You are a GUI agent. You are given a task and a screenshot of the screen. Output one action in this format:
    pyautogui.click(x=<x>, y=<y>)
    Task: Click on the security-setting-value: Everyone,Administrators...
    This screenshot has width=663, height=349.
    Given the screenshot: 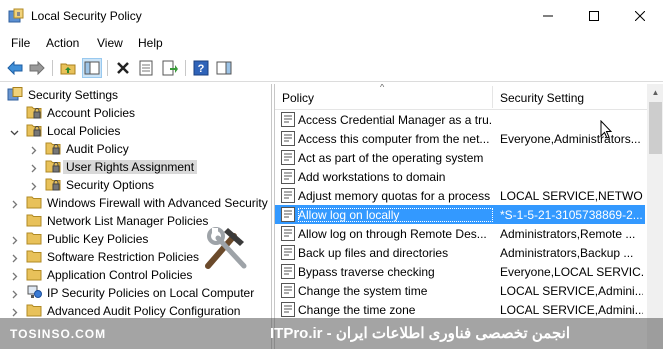 What is the action you would take?
    pyautogui.click(x=570, y=139)
    